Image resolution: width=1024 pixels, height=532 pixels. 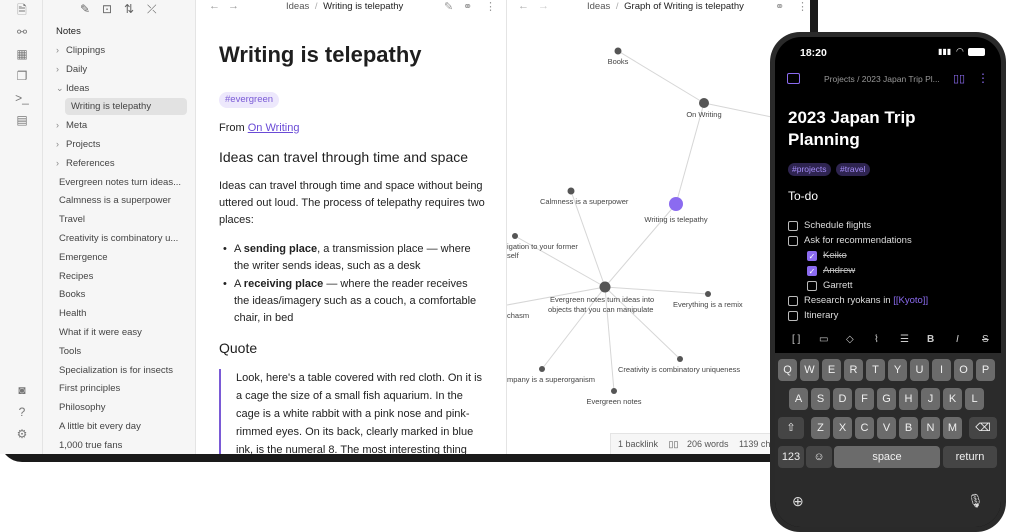 I want to click on settings-gear-icon: ⚙, so click(x=22, y=434).